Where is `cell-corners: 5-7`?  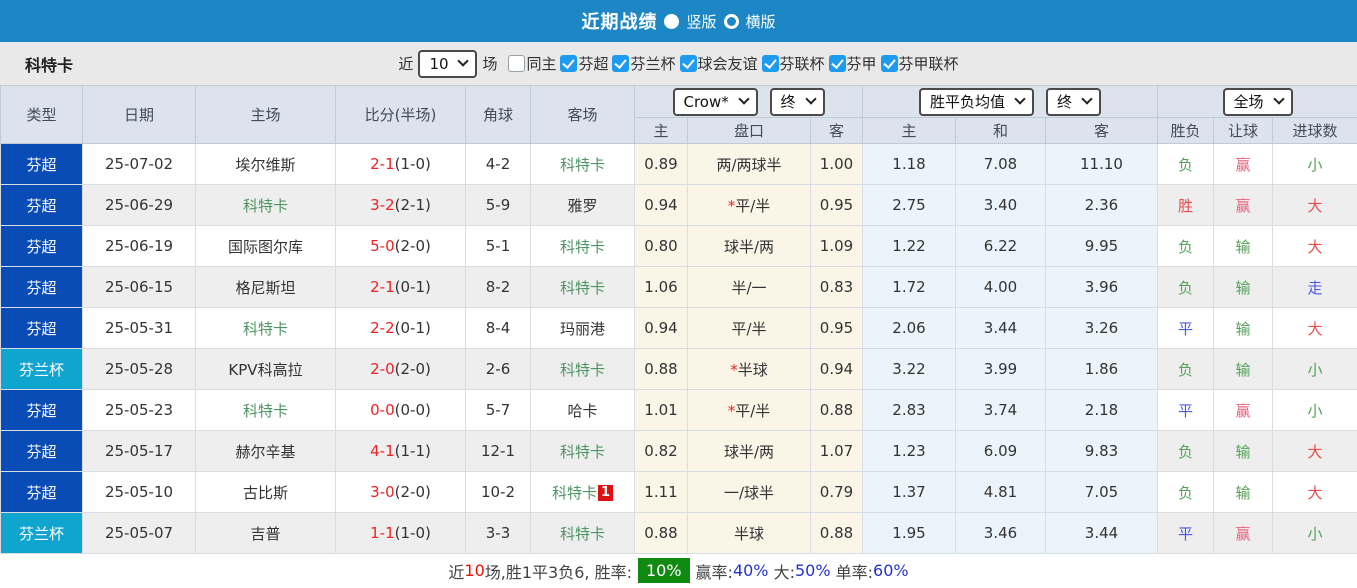
cell-corners: 5-7 is located at coordinates (498, 410).